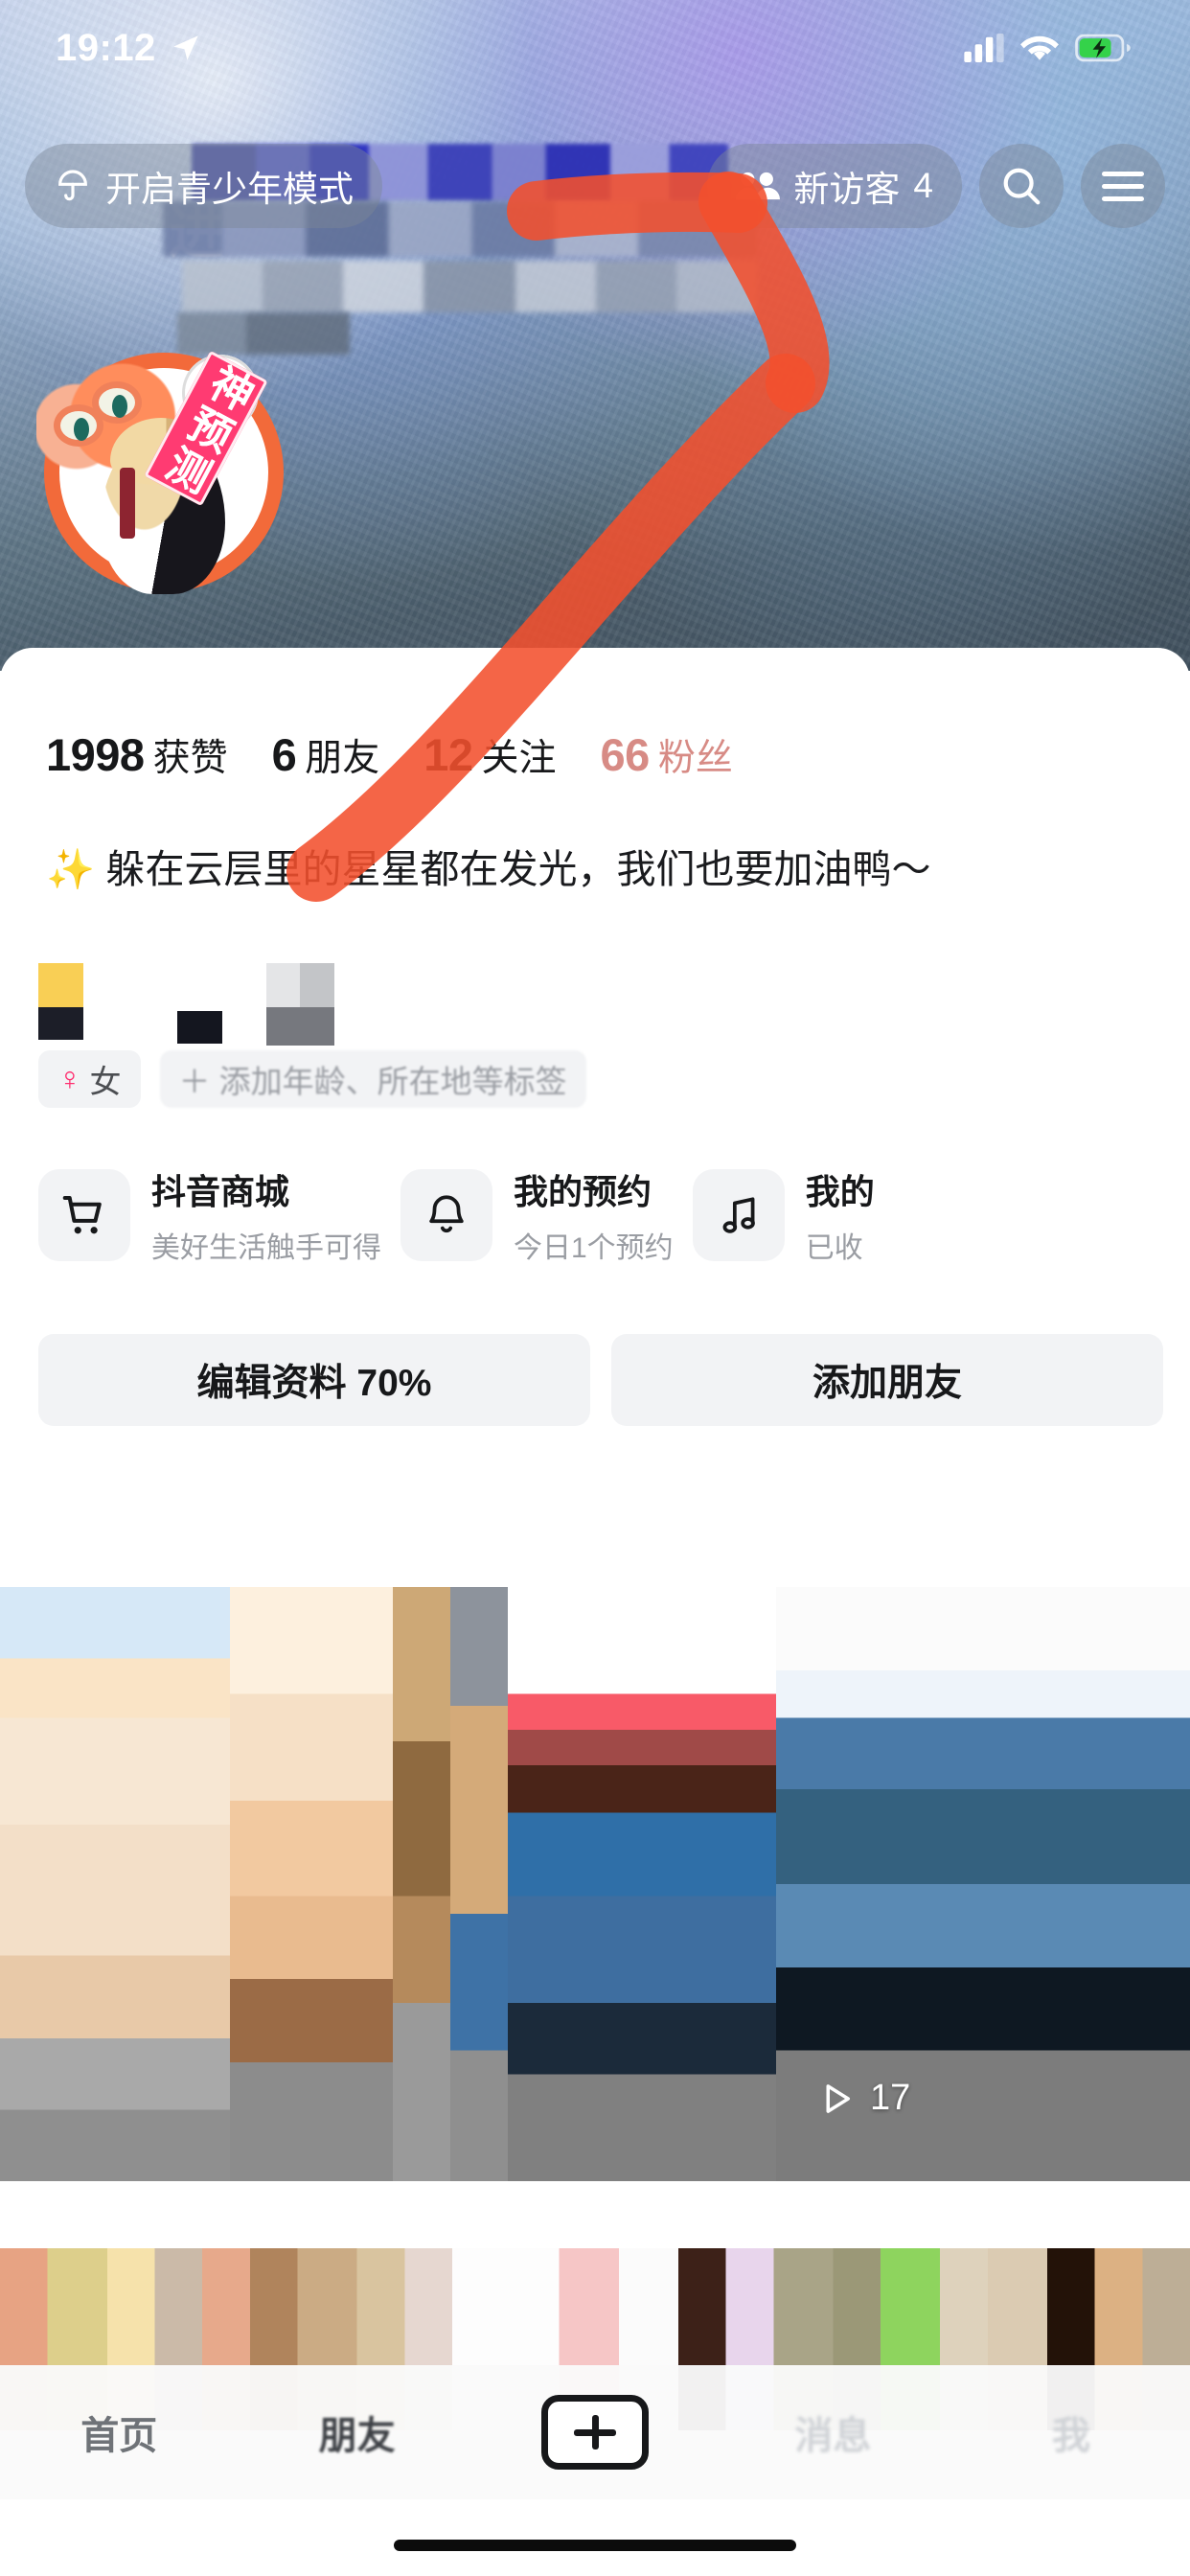 This screenshot has height=2576, width=1190. I want to click on status-bar-right, so click(1047, 48).